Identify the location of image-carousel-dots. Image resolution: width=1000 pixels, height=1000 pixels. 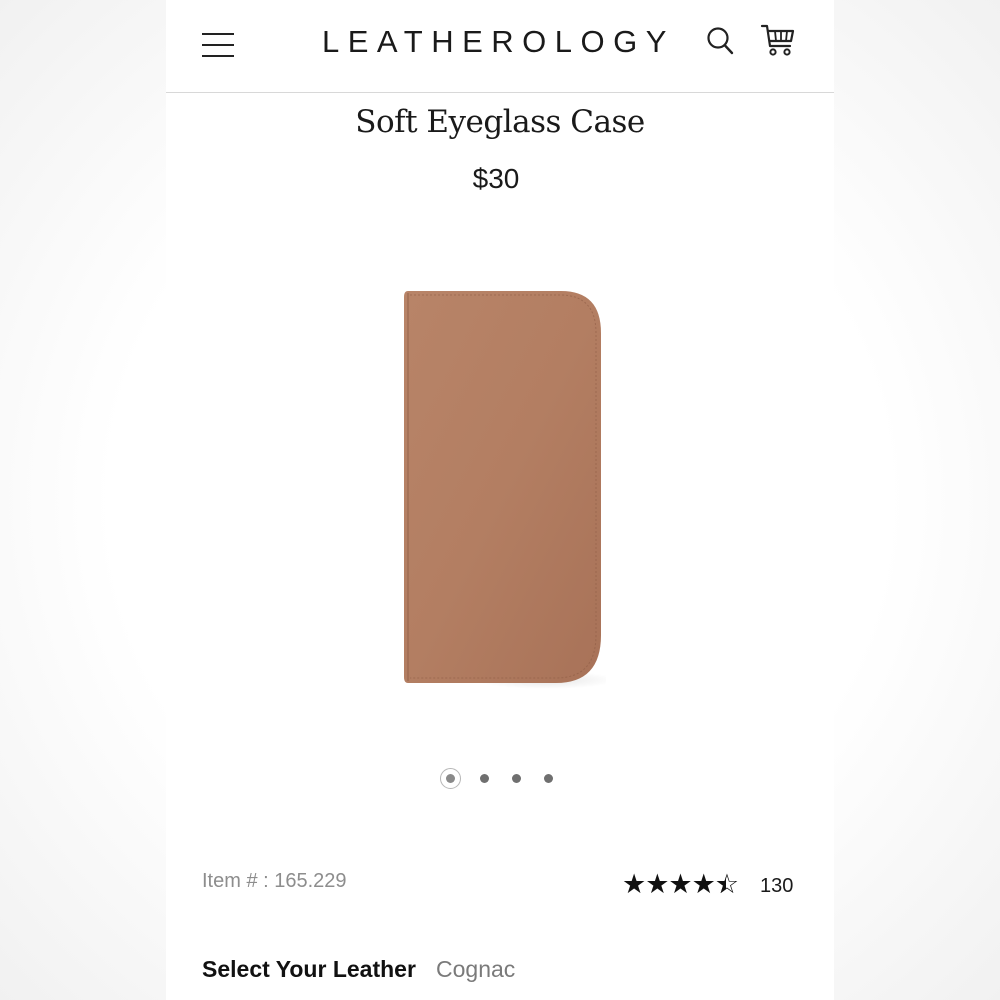
(500, 779).